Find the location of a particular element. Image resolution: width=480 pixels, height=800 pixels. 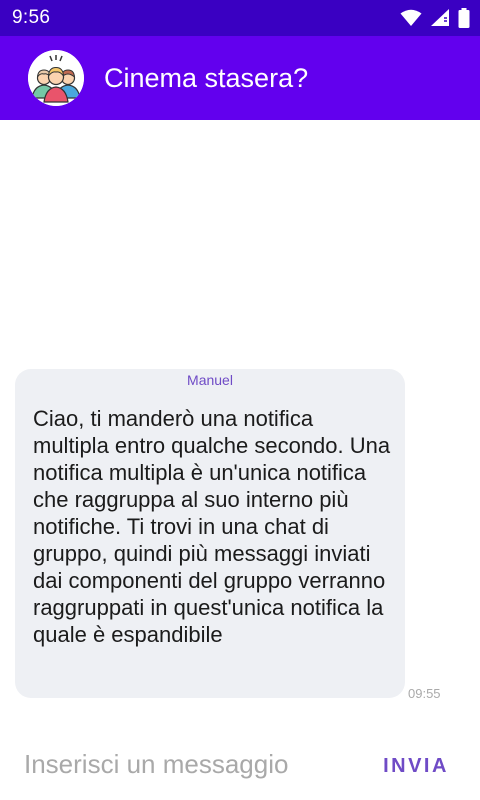

message-composer: INVIA is located at coordinates (240, 765).